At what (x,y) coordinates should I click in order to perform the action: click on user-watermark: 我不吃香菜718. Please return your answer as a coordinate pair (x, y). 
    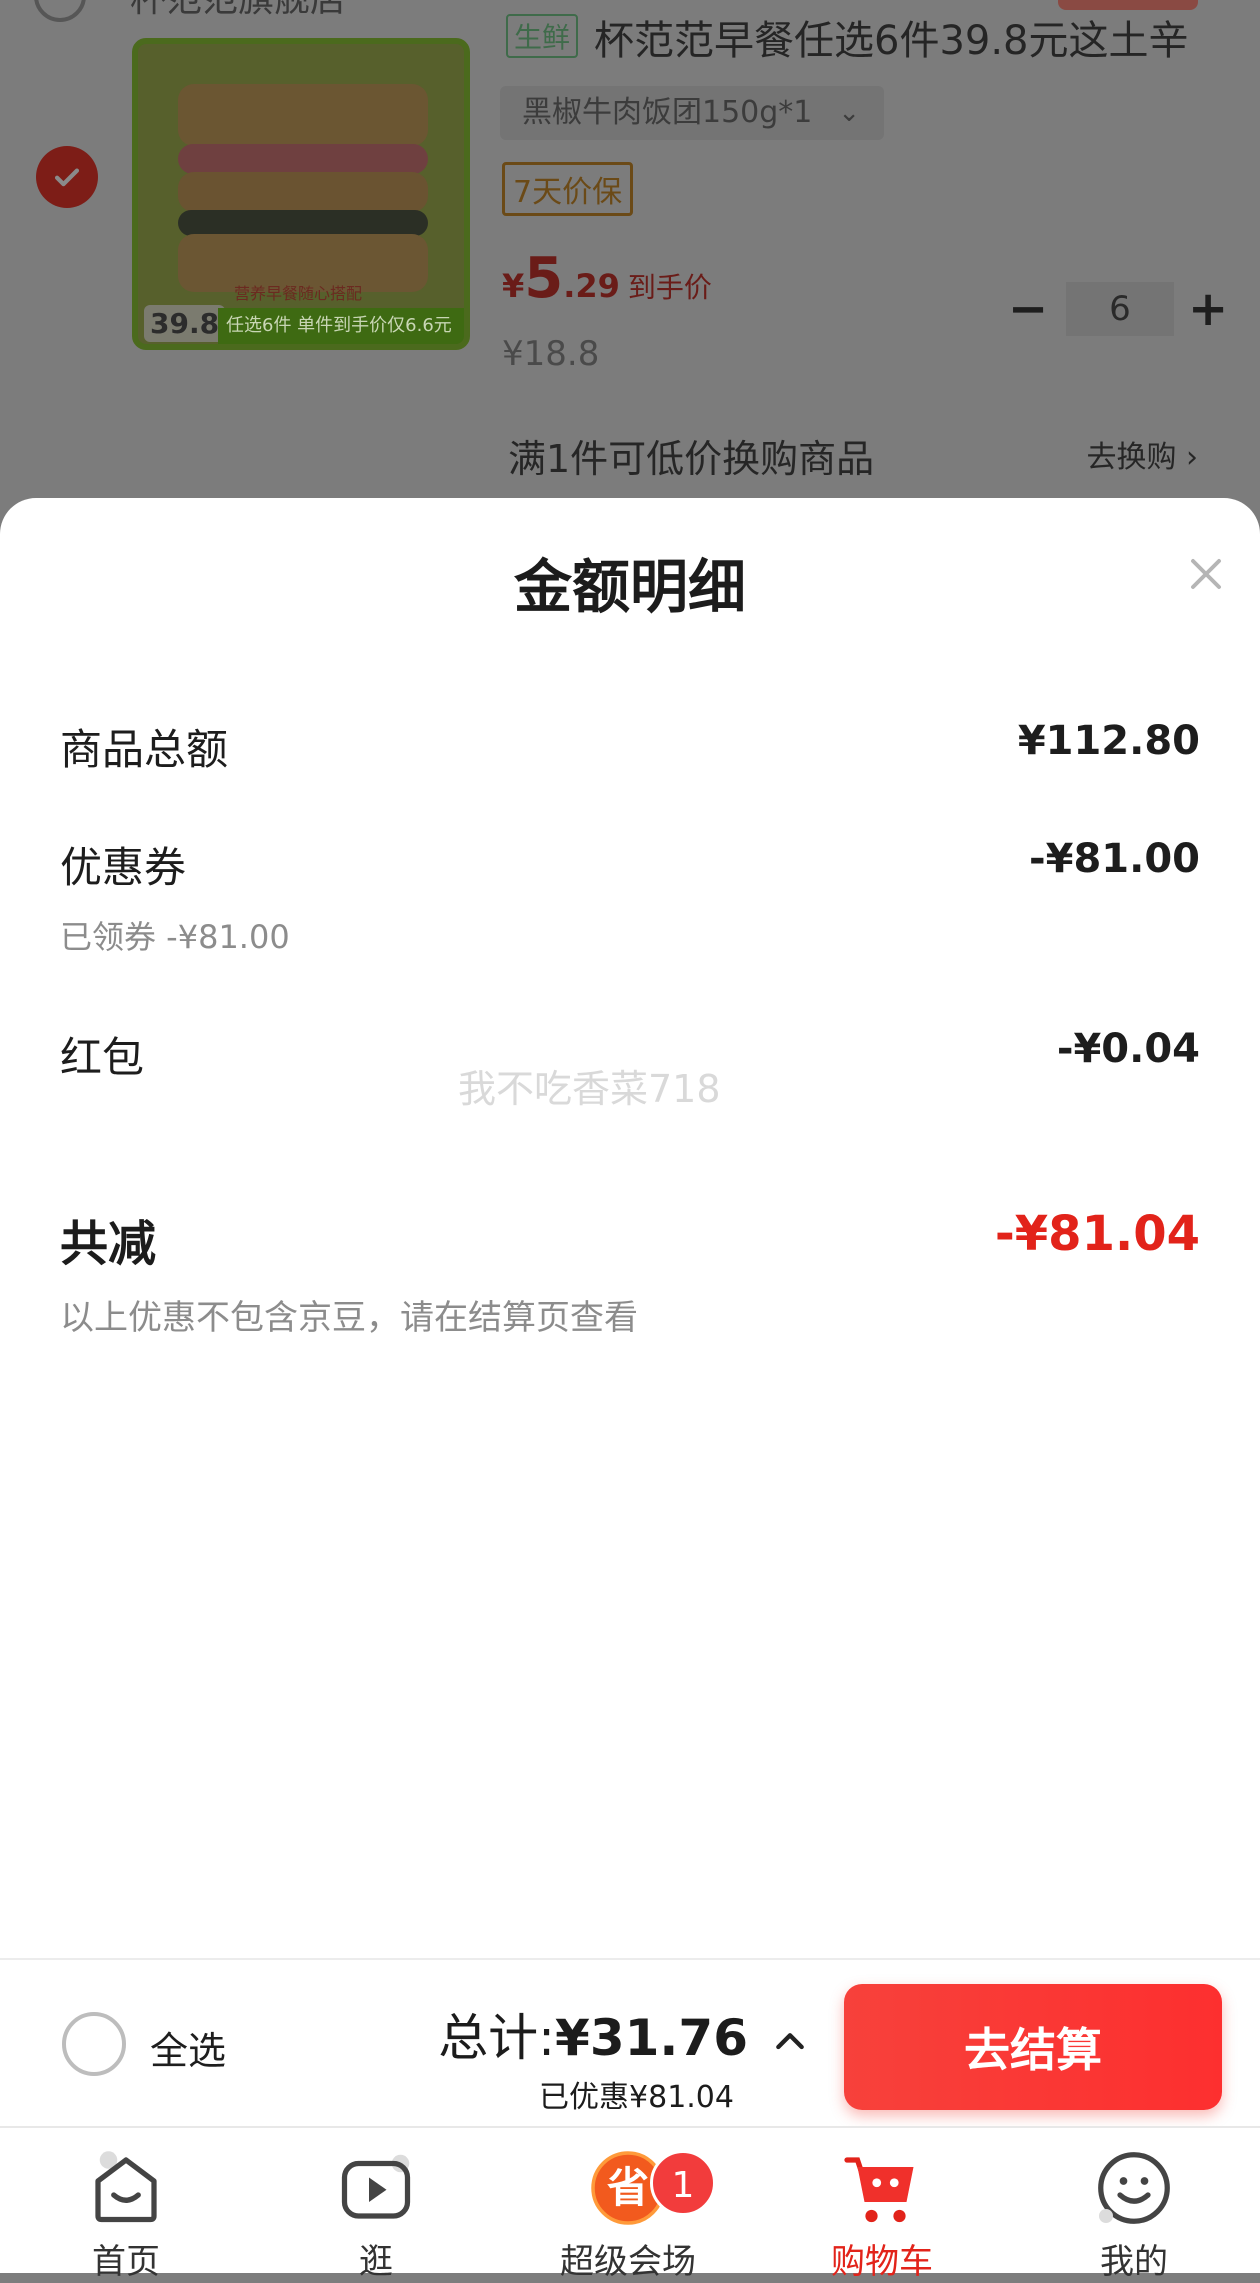
    Looking at the image, I should click on (589, 1089).